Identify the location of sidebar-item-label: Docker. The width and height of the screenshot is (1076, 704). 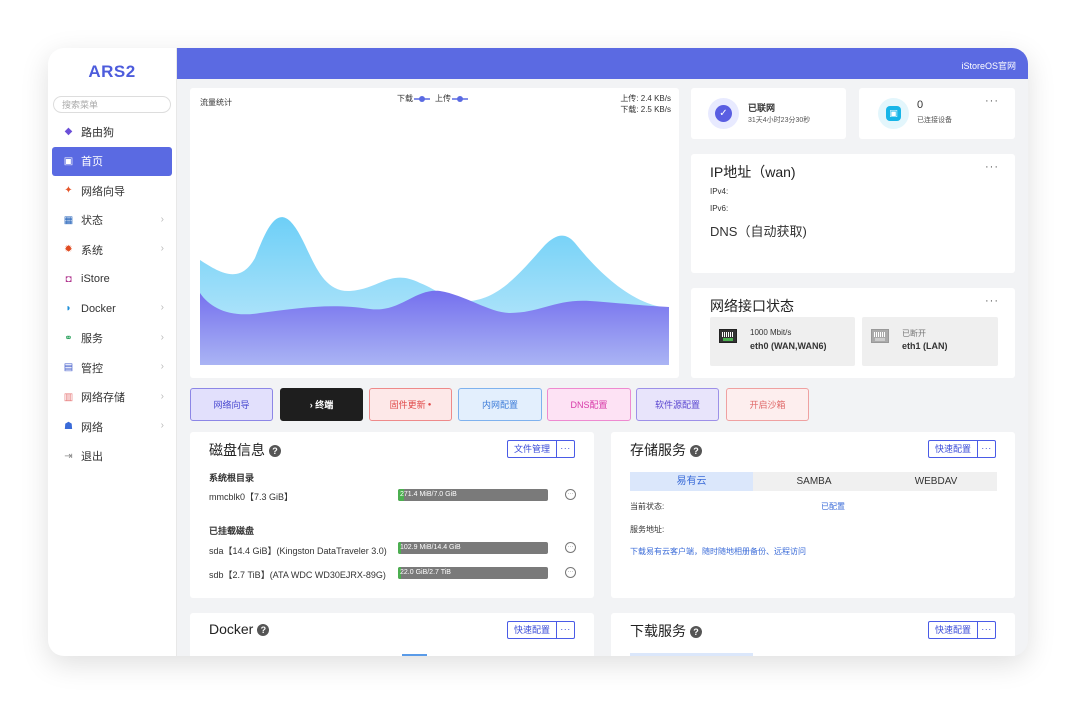
(98, 308).